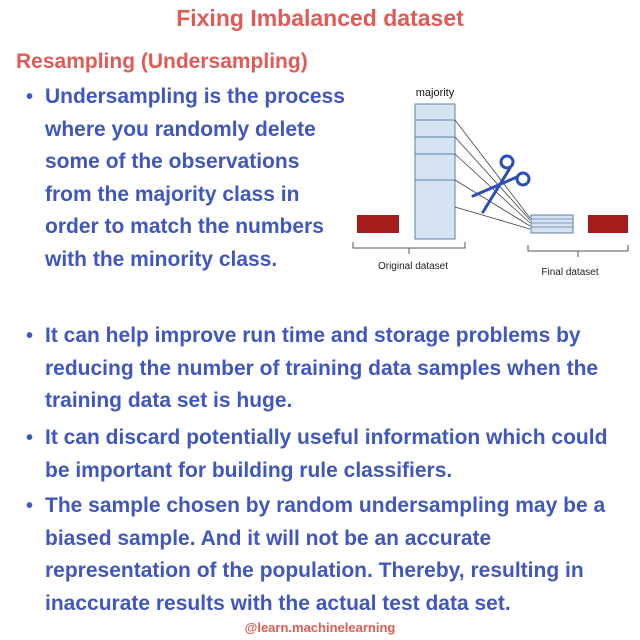  Describe the element at coordinates (552, 224) in the screenshot. I see `final-majority-stack` at that location.